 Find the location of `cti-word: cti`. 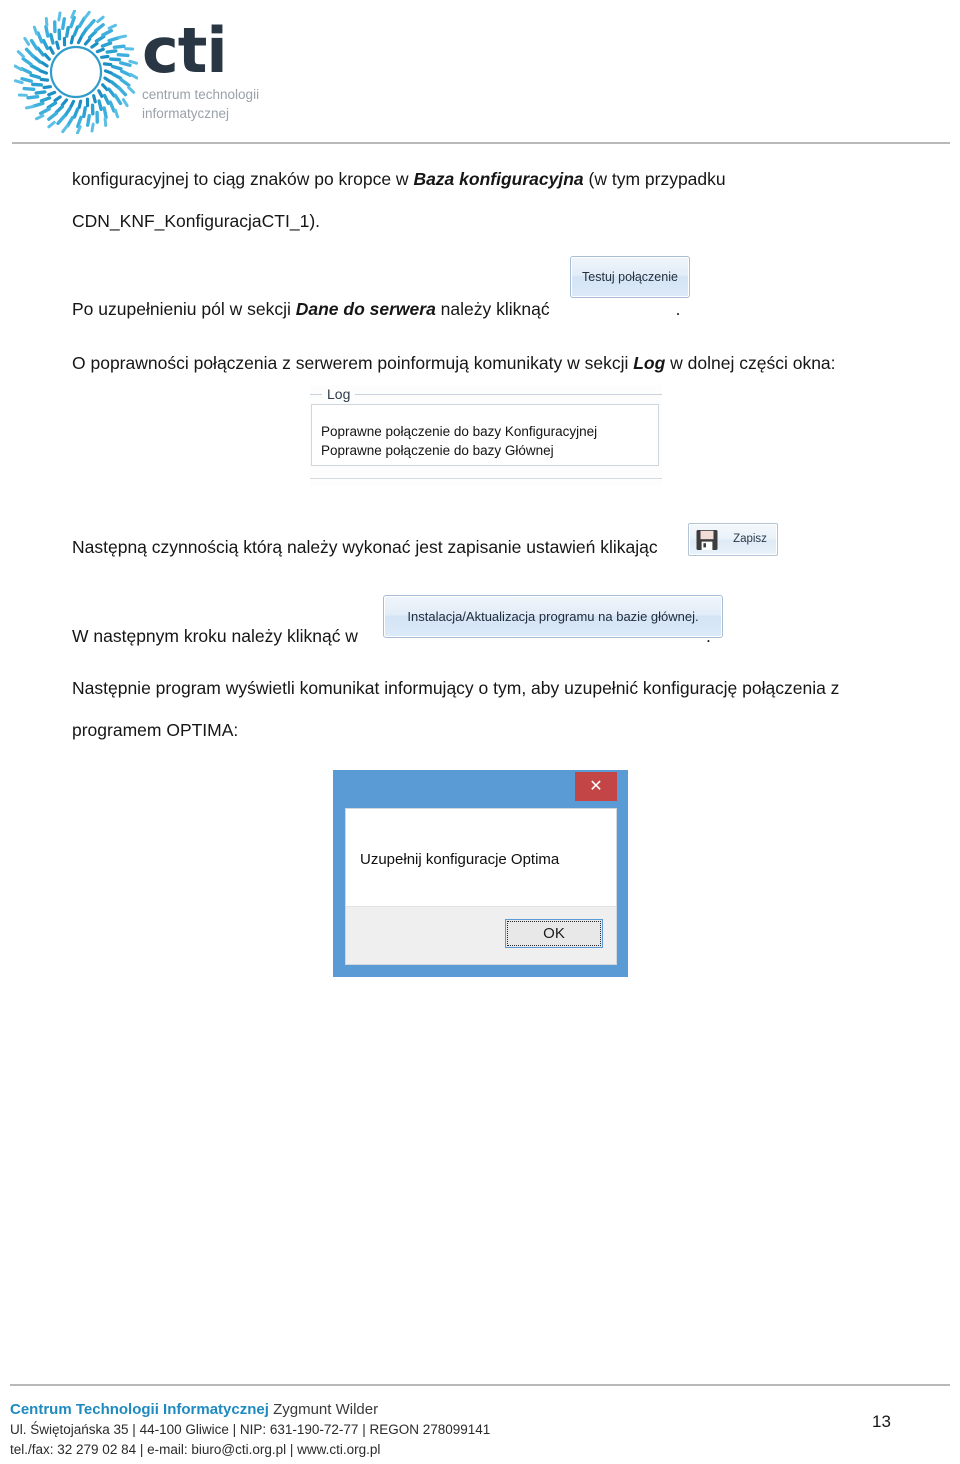

cti-word: cti is located at coordinates (185, 50).